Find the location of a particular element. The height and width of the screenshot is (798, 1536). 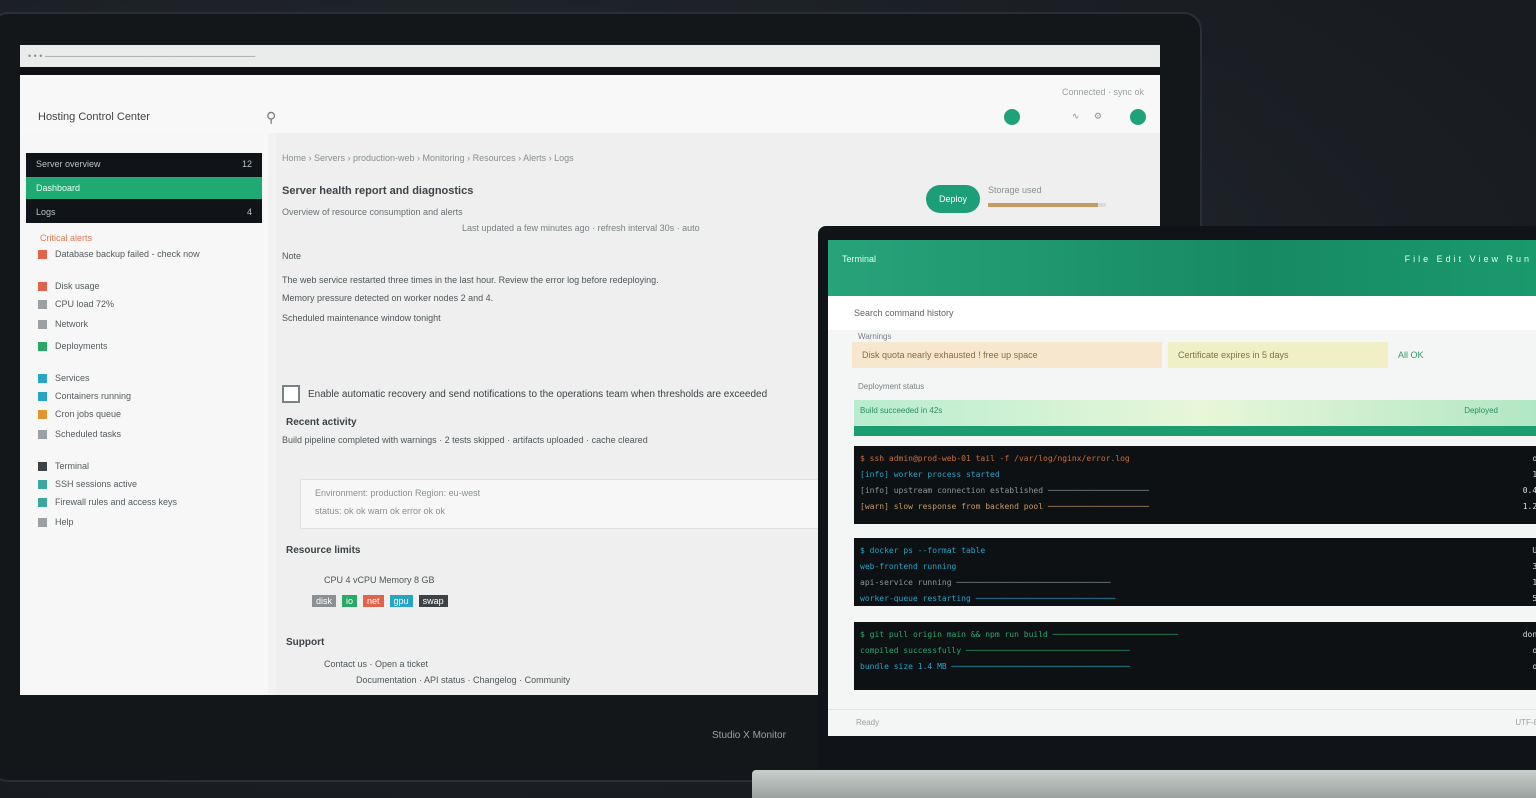

resource-tag: disk is located at coordinates (324, 601).